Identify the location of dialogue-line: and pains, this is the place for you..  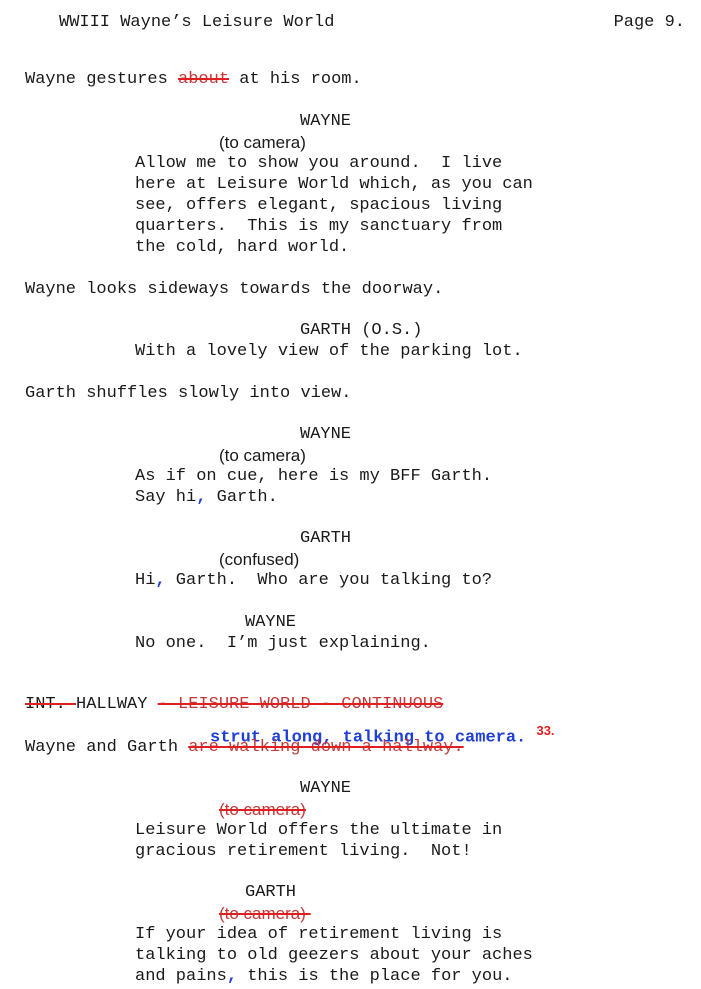
(323, 976).